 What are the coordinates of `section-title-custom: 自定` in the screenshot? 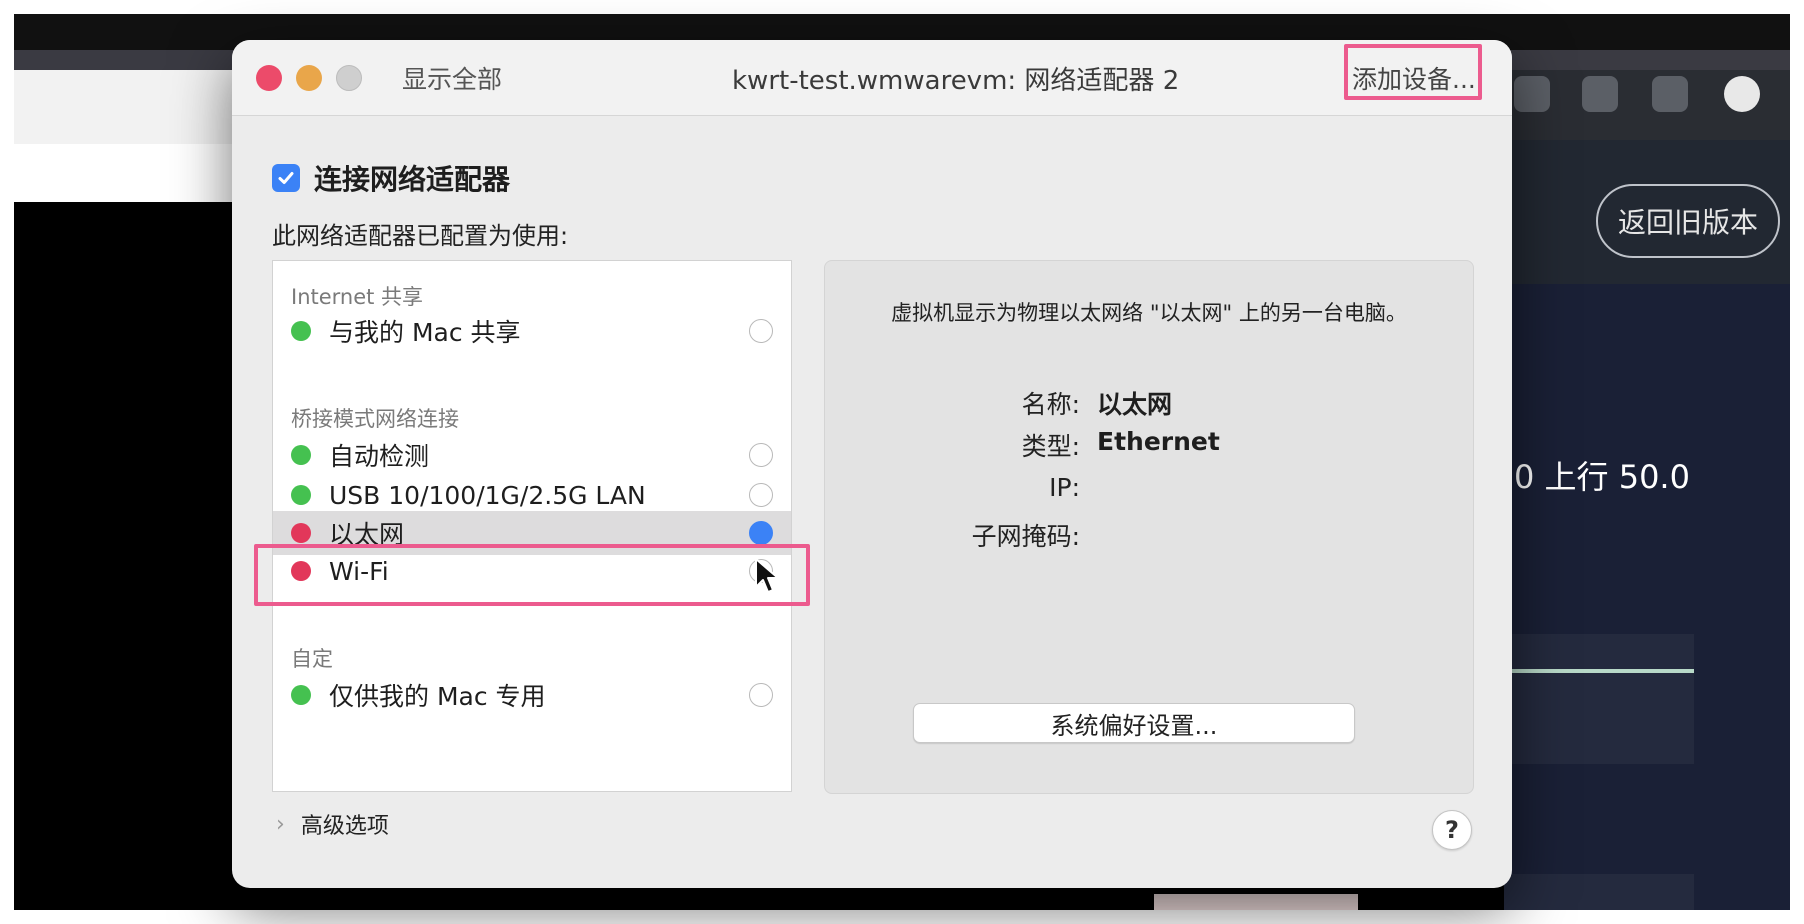 It's located at (312, 659).